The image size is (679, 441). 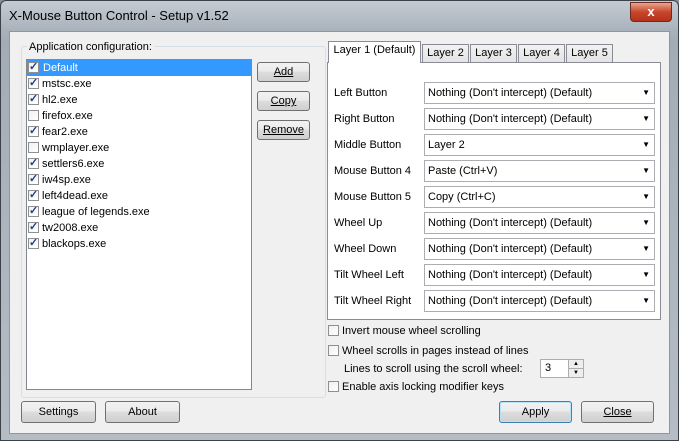 What do you see at coordinates (90, 47) in the screenshot?
I see `app-config-label: Application configuration:` at bounding box center [90, 47].